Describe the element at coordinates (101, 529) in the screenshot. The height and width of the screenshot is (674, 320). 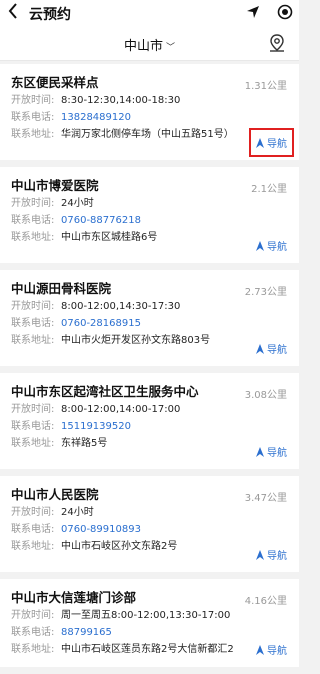
I see `site-phone: 0760-89910893` at that location.